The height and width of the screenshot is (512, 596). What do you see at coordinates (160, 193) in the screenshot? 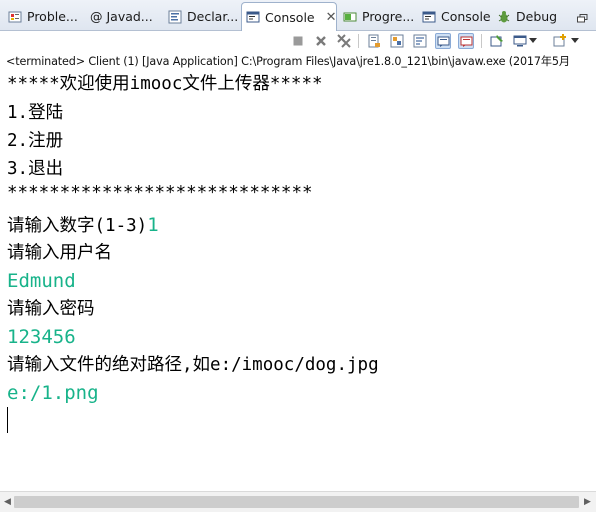
I see `console-line: *****************************` at bounding box center [160, 193].